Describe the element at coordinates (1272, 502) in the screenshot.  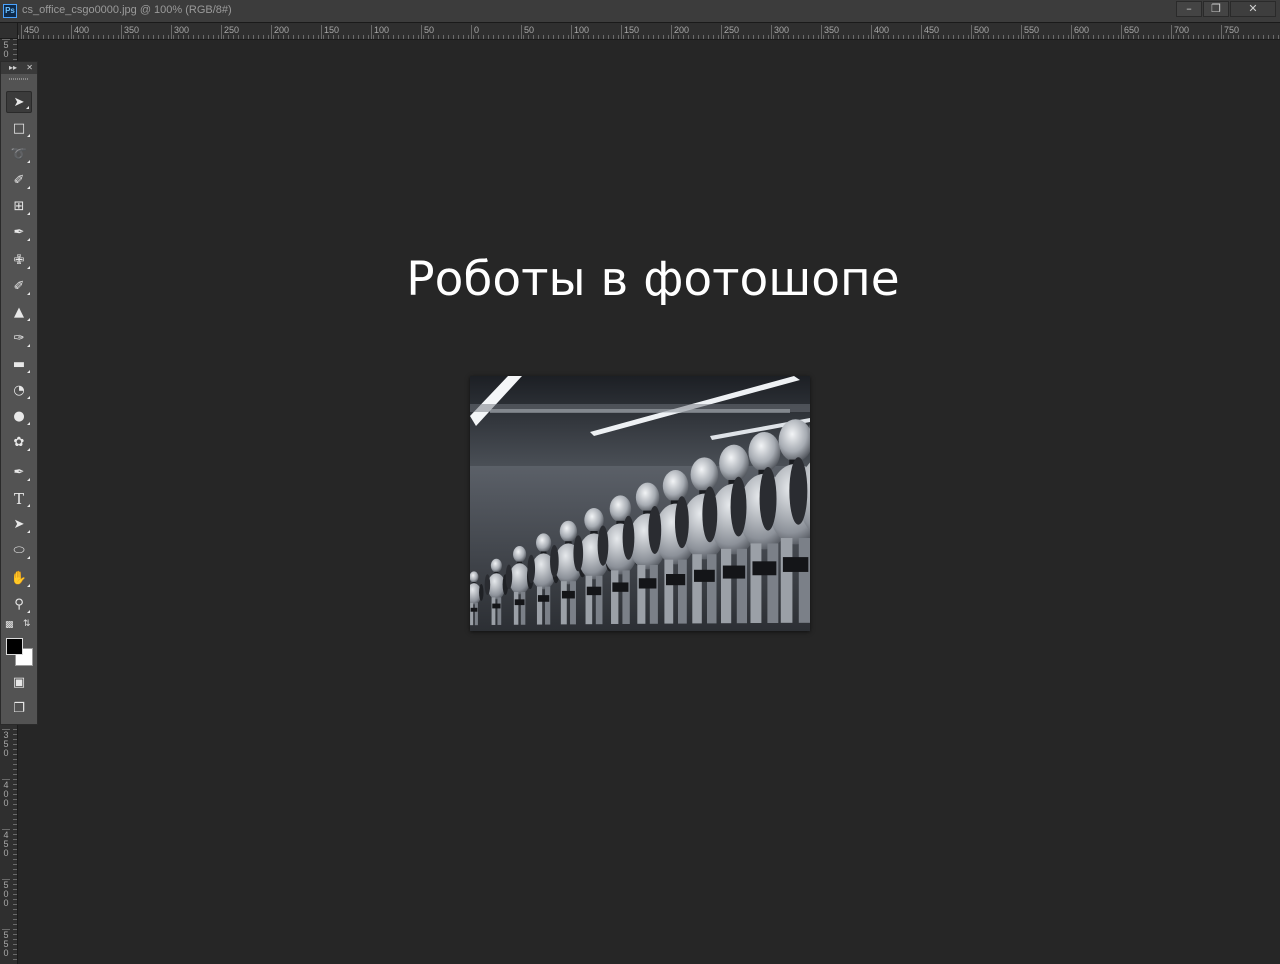
I see `canvas-scroll-area` at that location.